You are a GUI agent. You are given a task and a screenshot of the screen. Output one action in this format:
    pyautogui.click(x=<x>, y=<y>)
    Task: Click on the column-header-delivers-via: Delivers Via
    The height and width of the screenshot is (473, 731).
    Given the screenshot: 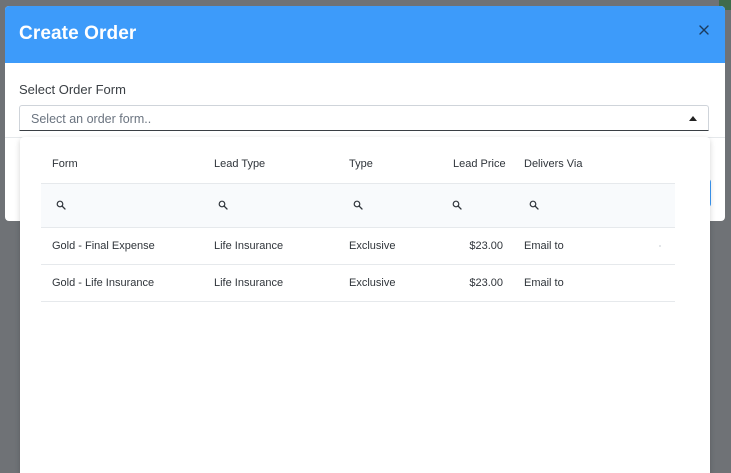 What is the action you would take?
    pyautogui.click(x=553, y=164)
    